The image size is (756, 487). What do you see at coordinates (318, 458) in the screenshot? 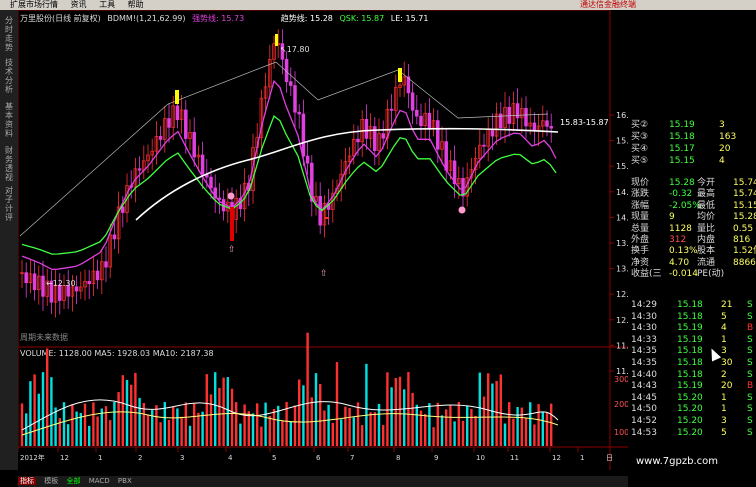
I see `date-tick-label: 6` at bounding box center [318, 458].